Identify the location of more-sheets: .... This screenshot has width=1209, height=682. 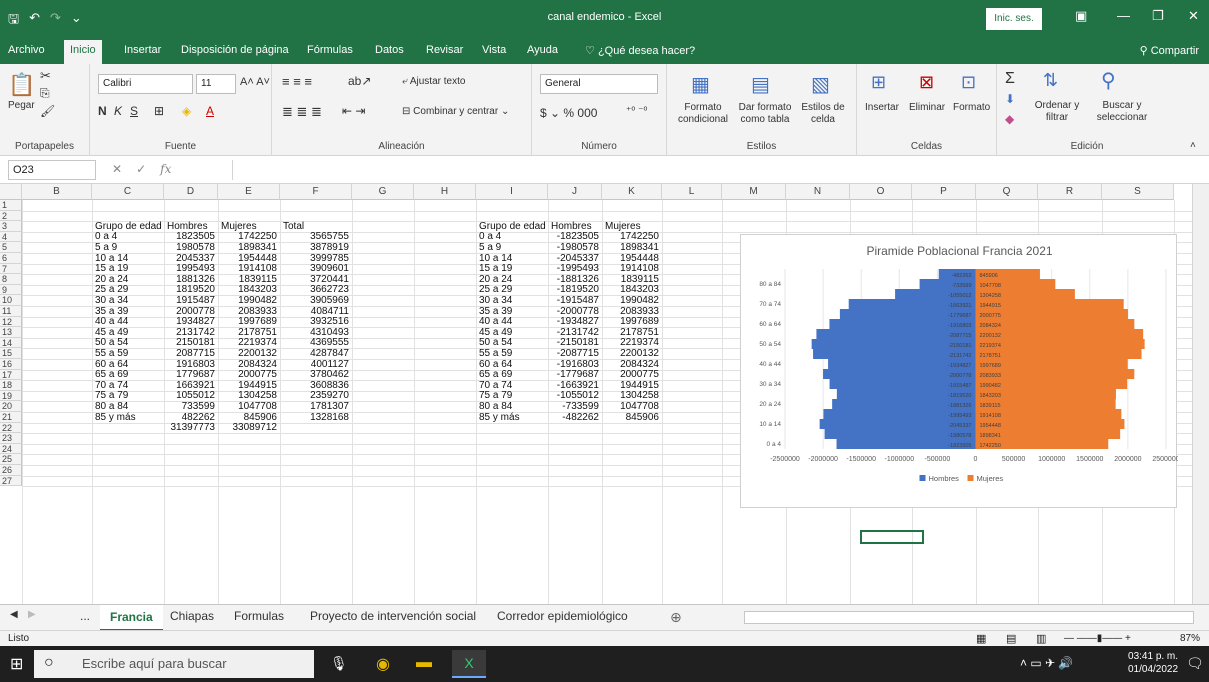
(85, 616).